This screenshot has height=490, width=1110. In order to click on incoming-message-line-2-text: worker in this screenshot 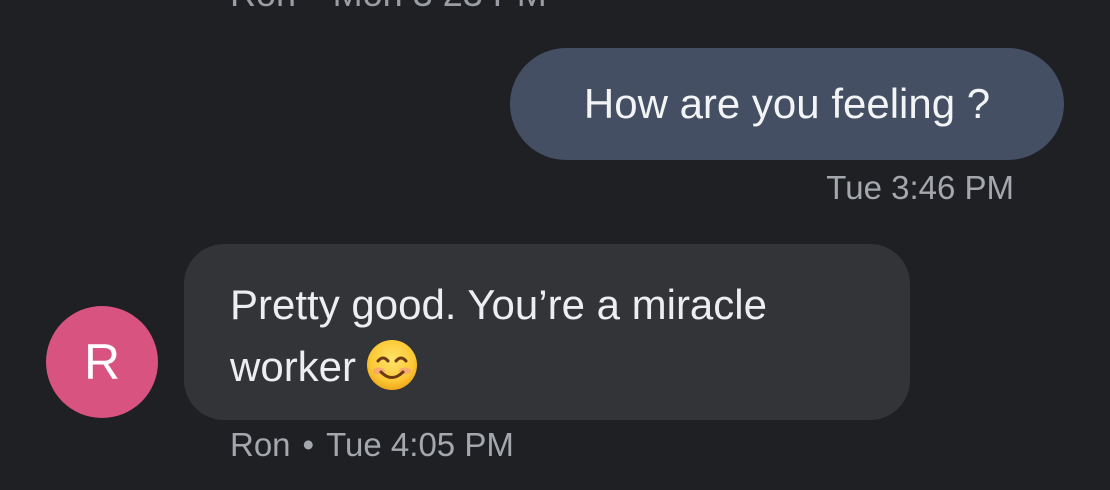, I will do `click(293, 366)`.